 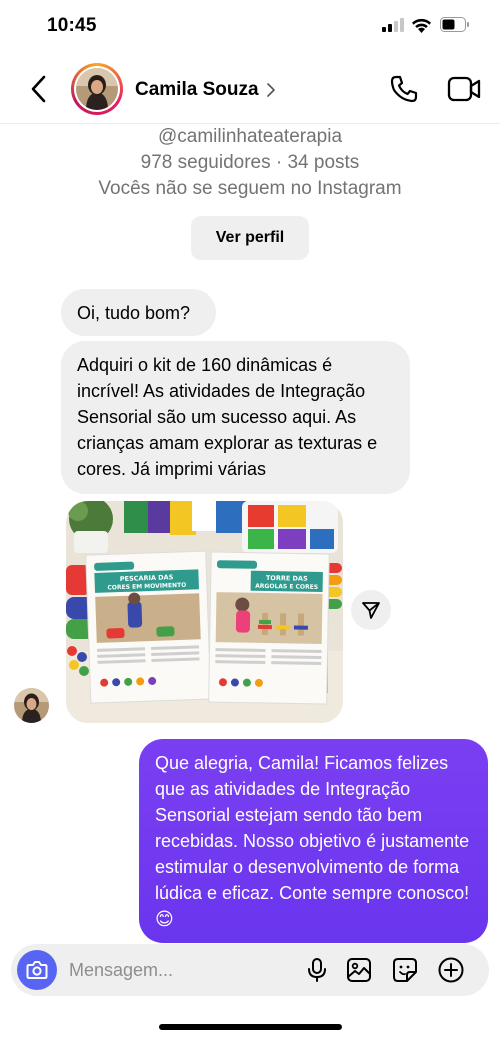 I want to click on back-arrow-icon, so click(x=39, y=89).